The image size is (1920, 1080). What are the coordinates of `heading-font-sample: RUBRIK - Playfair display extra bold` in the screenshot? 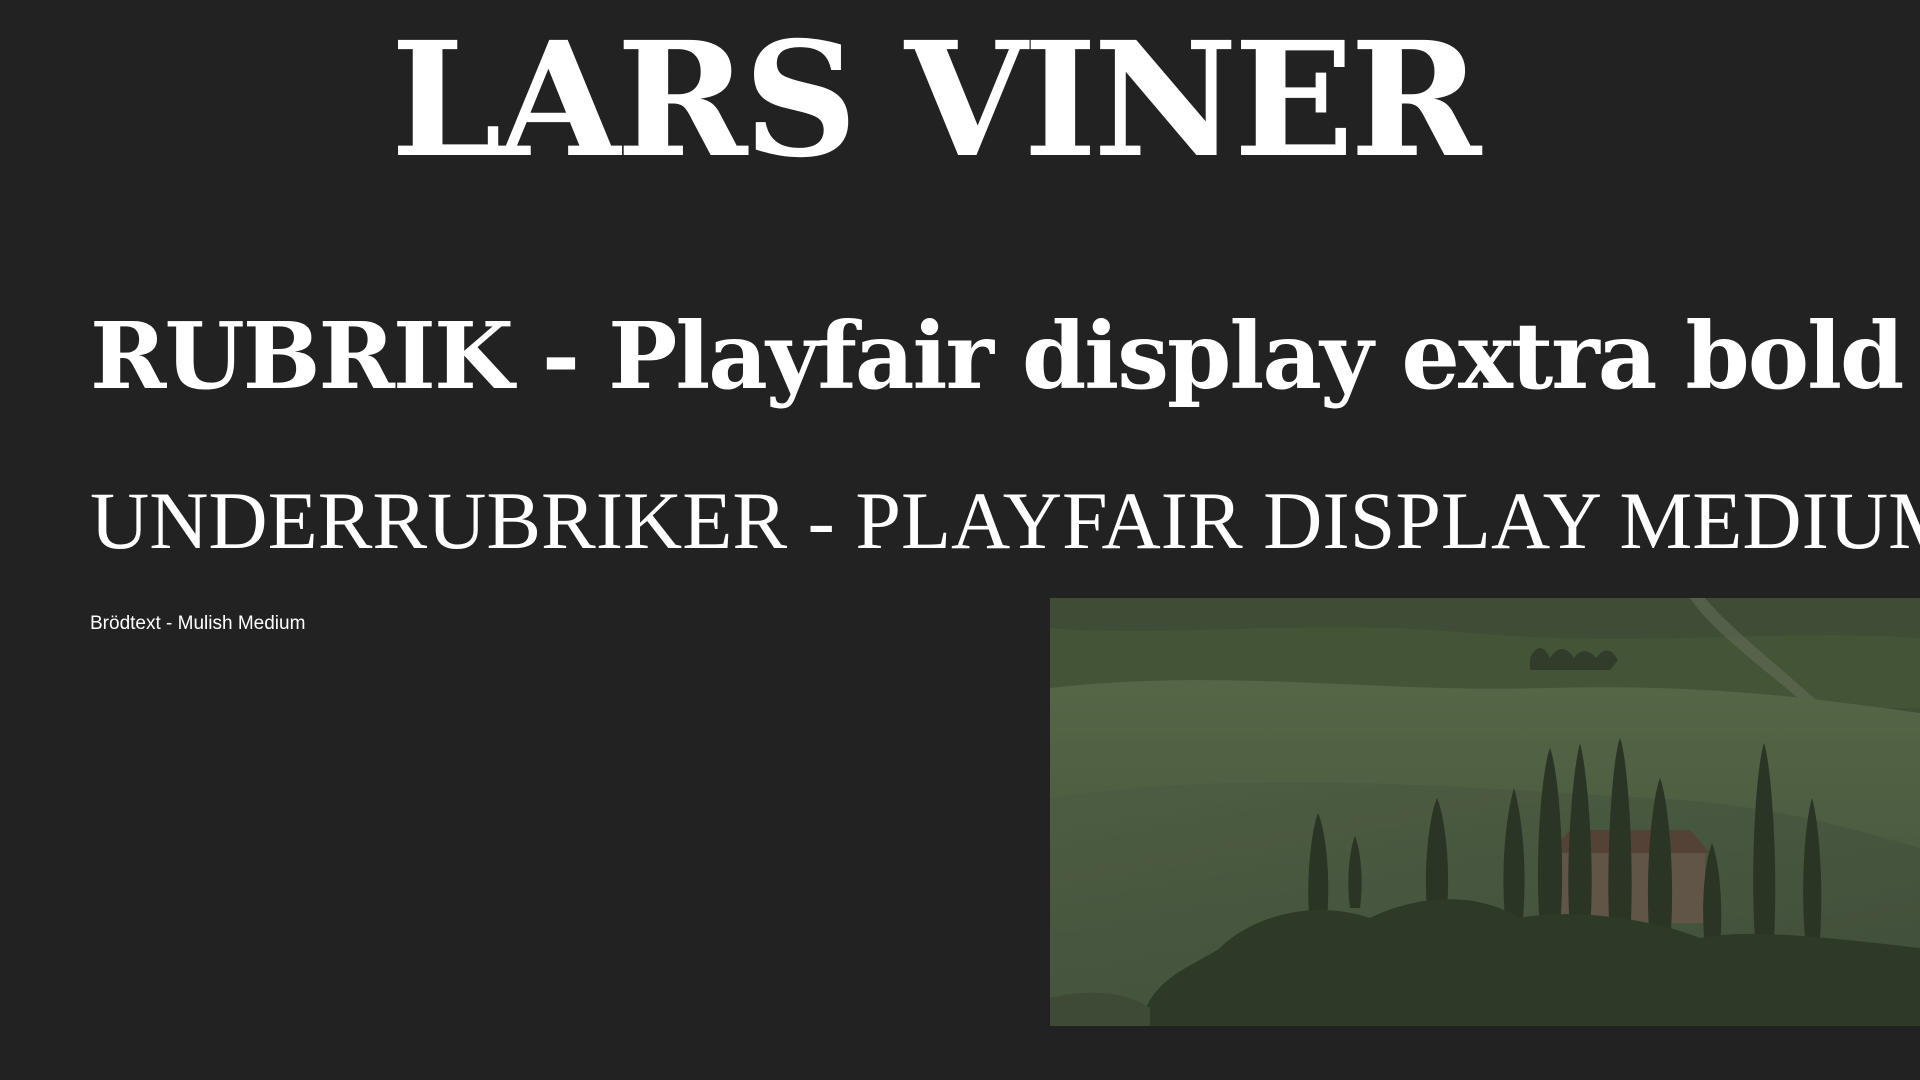 It's located at (997, 356).